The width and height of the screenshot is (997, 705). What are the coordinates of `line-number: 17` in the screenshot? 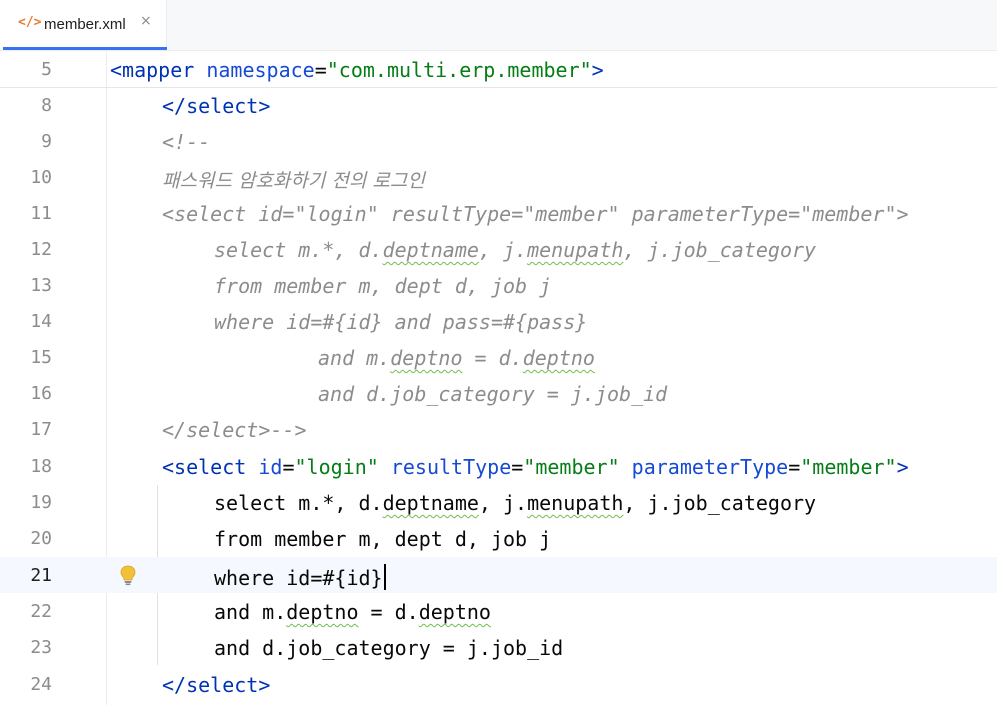 It's located at (41, 429).